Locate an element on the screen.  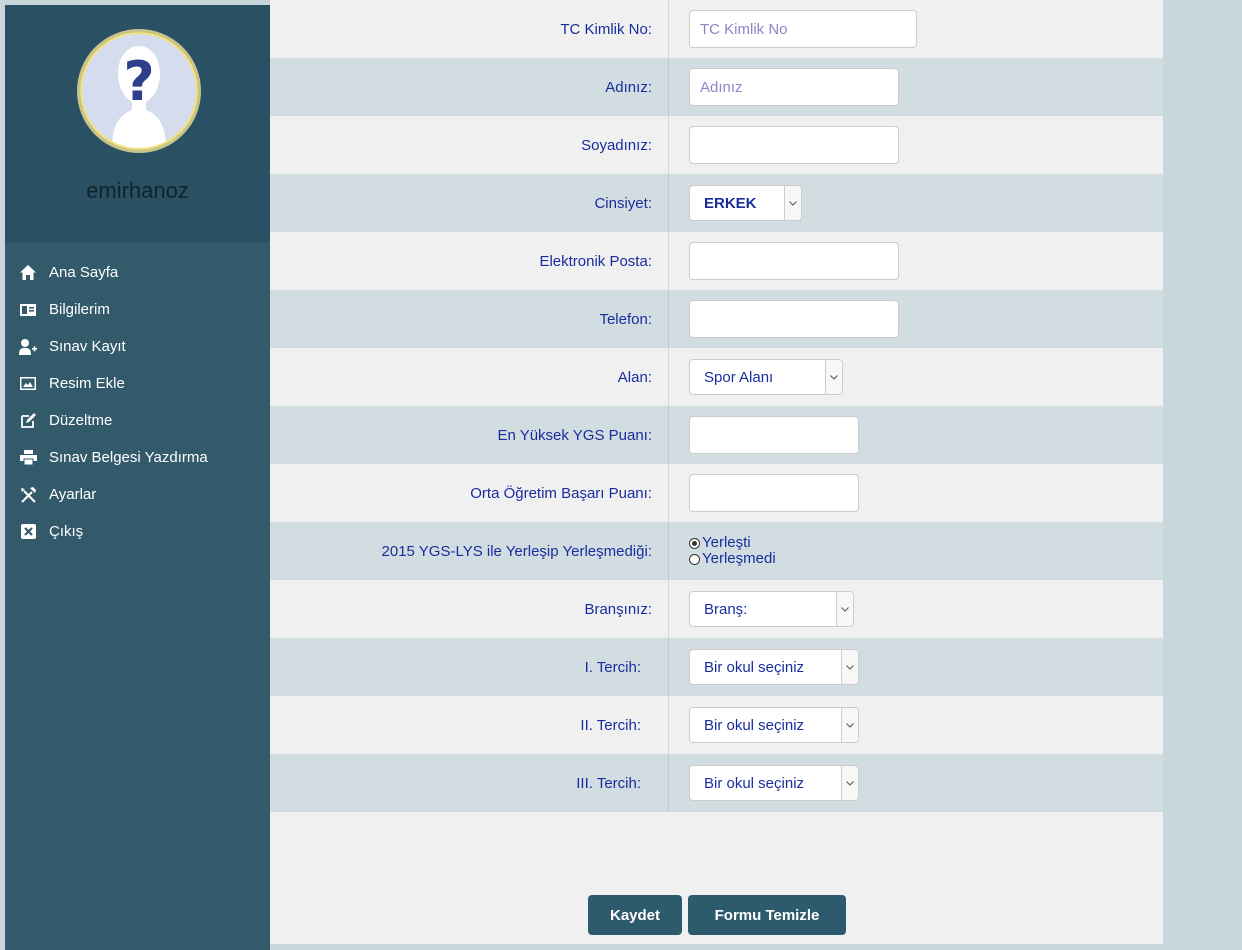
form-row-obp: Orta Öğretim Başarı Puanı: is located at coordinates (716, 493).